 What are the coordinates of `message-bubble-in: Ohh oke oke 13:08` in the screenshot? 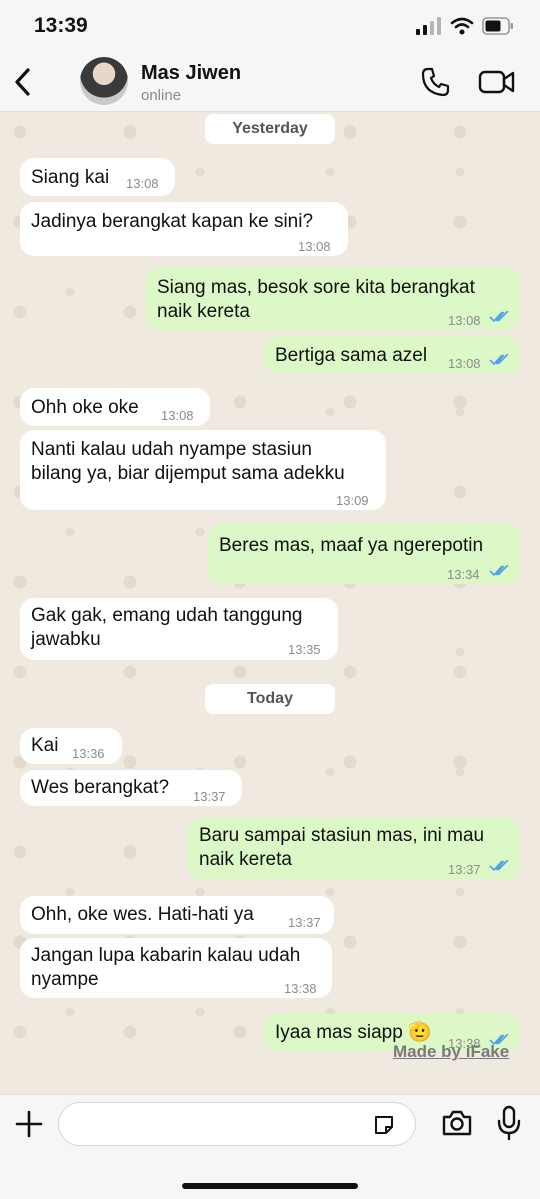 It's located at (115, 407).